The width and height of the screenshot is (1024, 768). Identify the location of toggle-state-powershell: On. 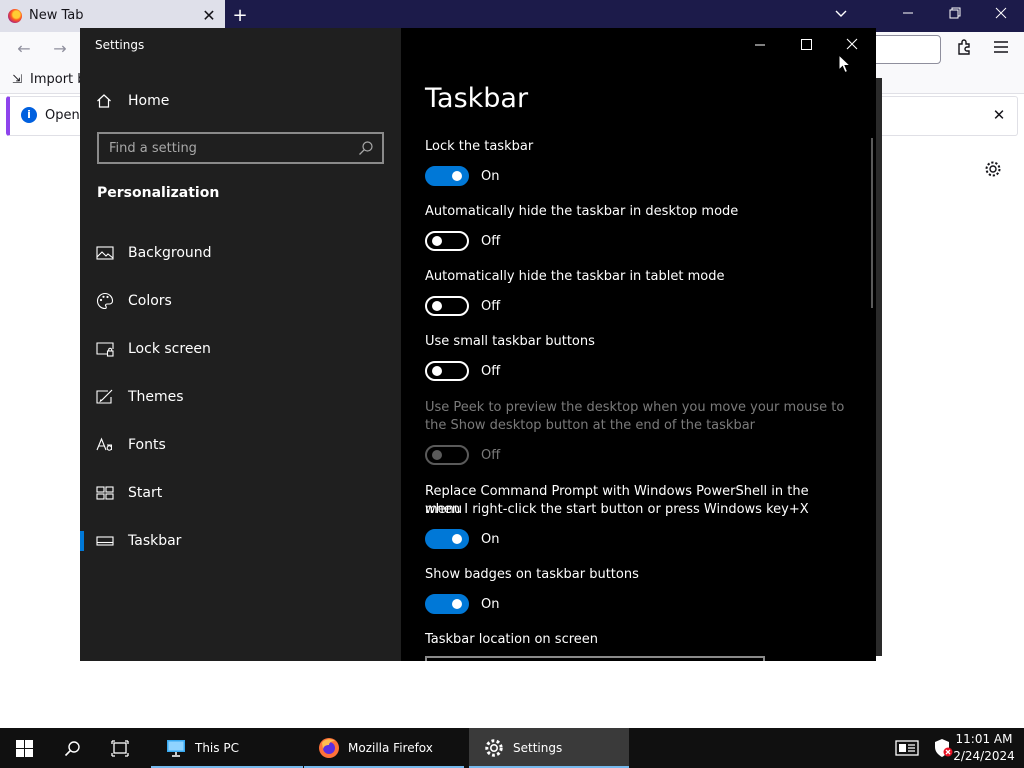
(490, 539).